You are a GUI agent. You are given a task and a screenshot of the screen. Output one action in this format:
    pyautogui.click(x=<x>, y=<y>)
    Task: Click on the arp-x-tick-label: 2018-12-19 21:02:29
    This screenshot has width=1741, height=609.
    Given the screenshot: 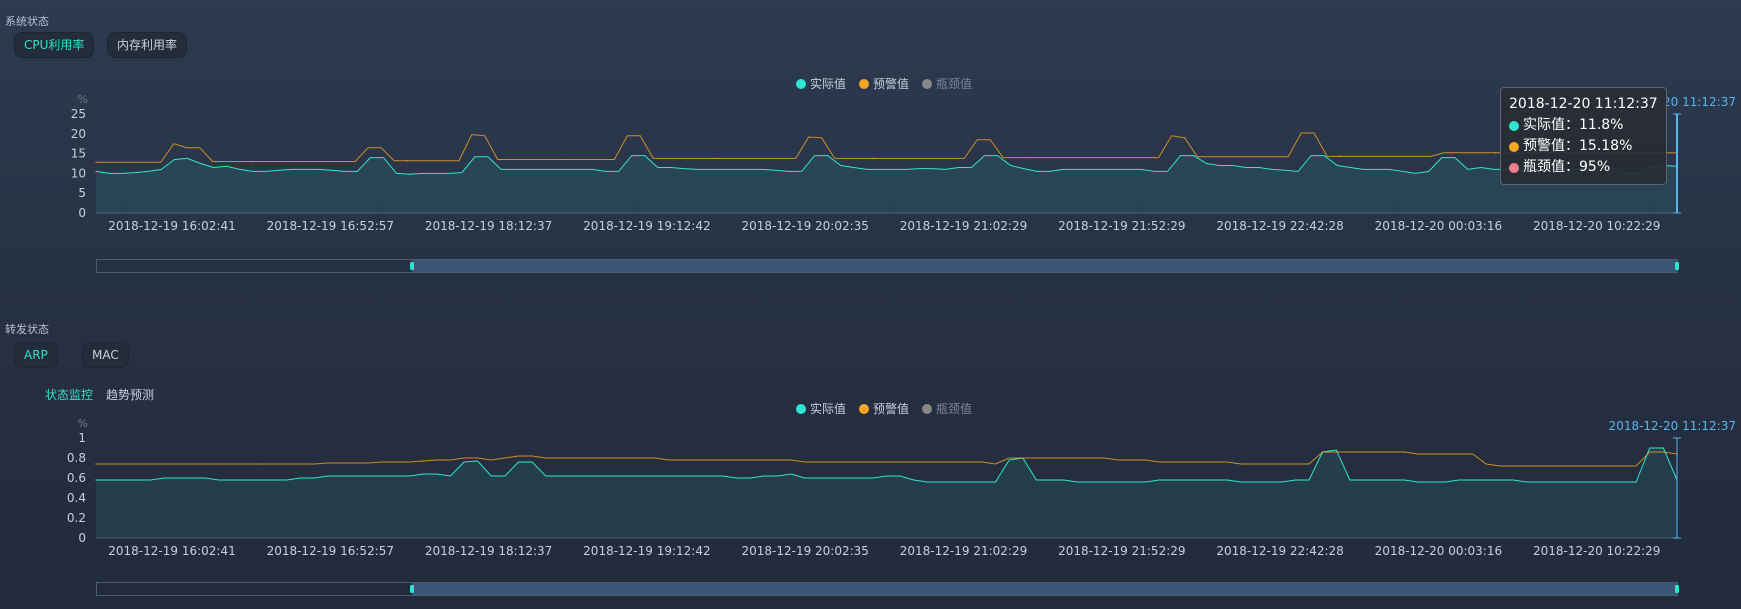 What is the action you would take?
    pyautogui.click(x=963, y=551)
    